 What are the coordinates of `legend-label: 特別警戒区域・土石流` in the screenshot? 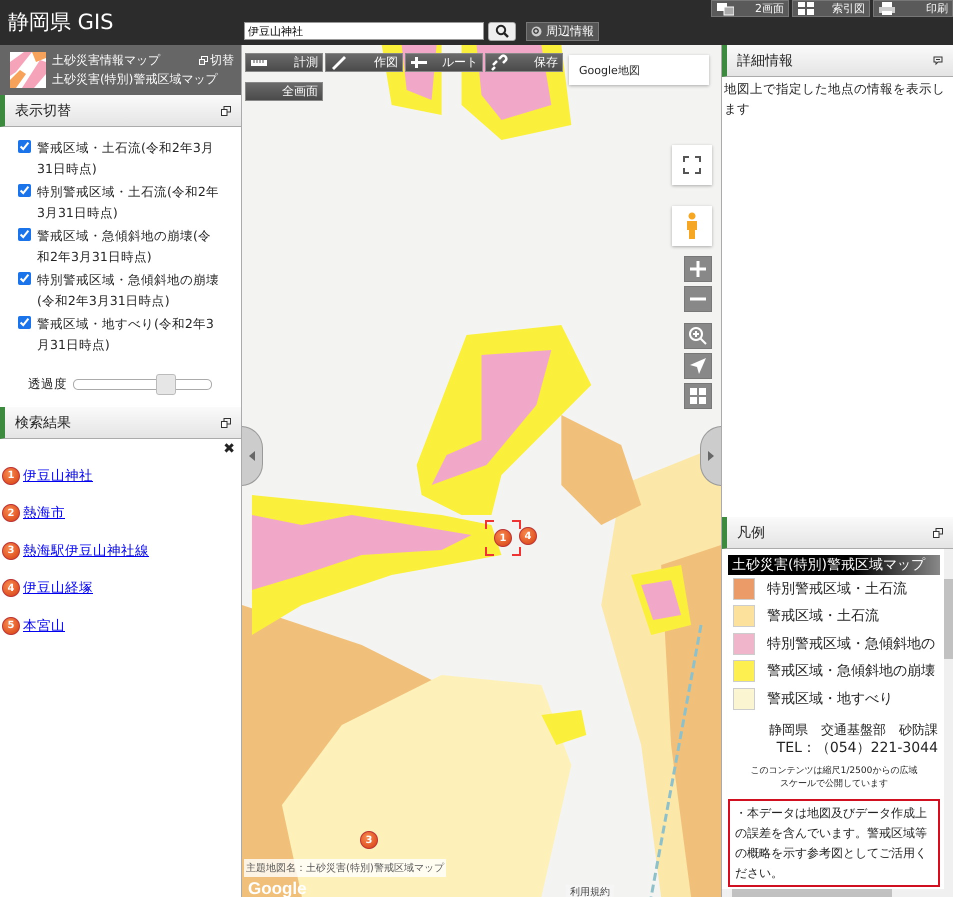 It's located at (837, 589).